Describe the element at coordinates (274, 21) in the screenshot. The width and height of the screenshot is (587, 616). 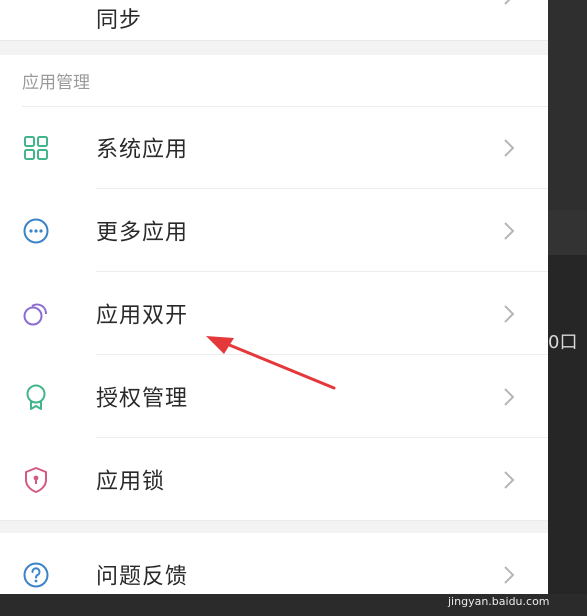
I see `sync-item: 同步` at that location.